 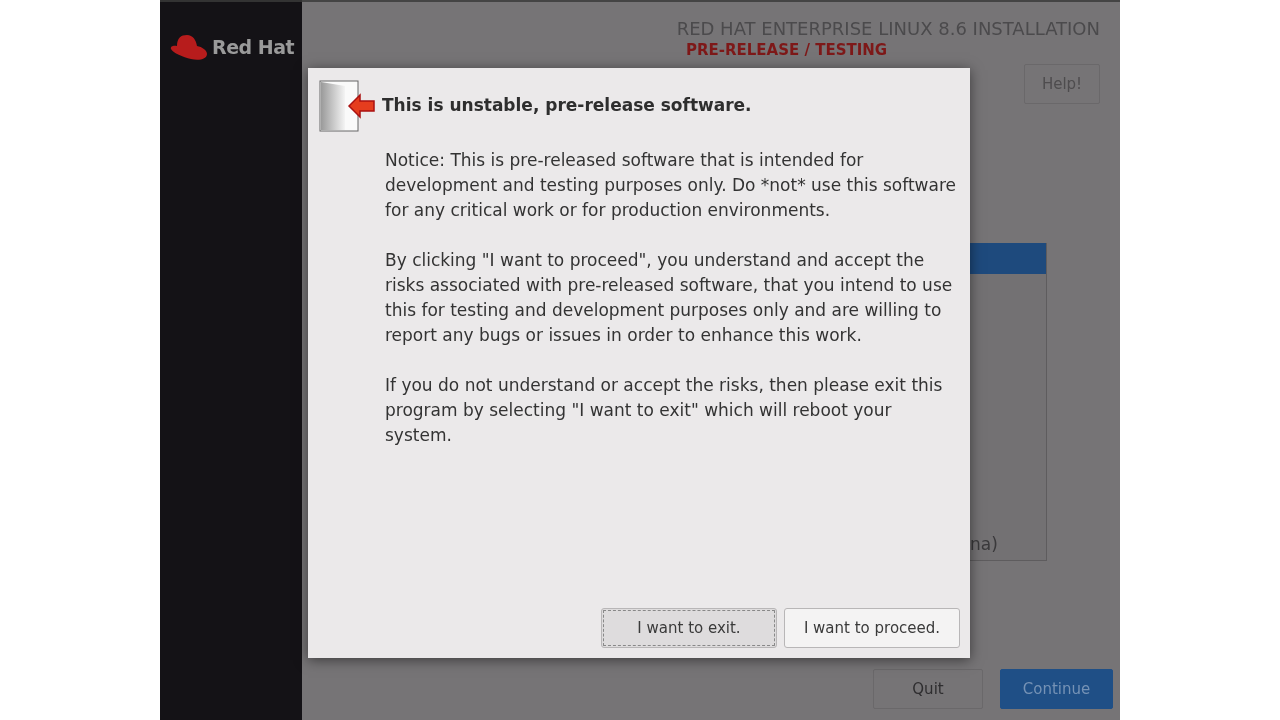 What do you see at coordinates (1008, 544) in the screenshot?
I see `list-row: na)` at bounding box center [1008, 544].